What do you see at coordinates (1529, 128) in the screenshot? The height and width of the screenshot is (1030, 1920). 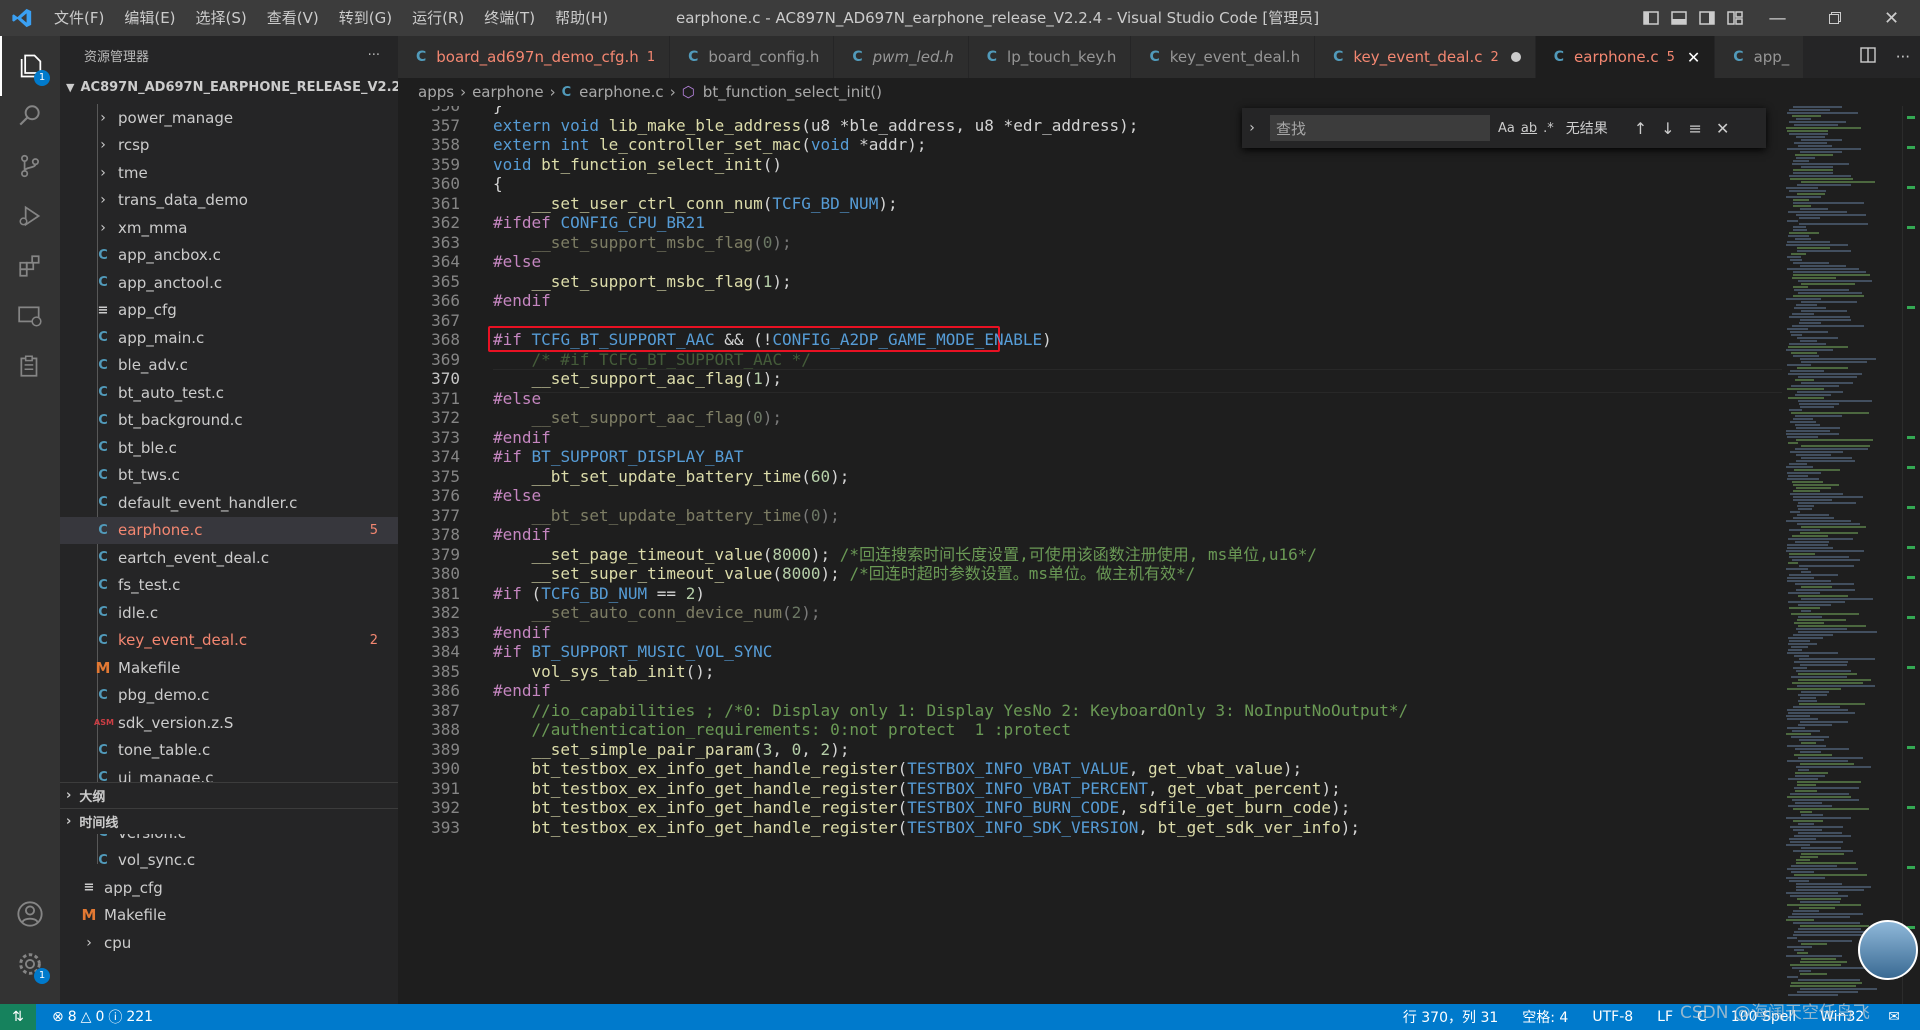 I see `match-word-toggle: ab` at bounding box center [1529, 128].